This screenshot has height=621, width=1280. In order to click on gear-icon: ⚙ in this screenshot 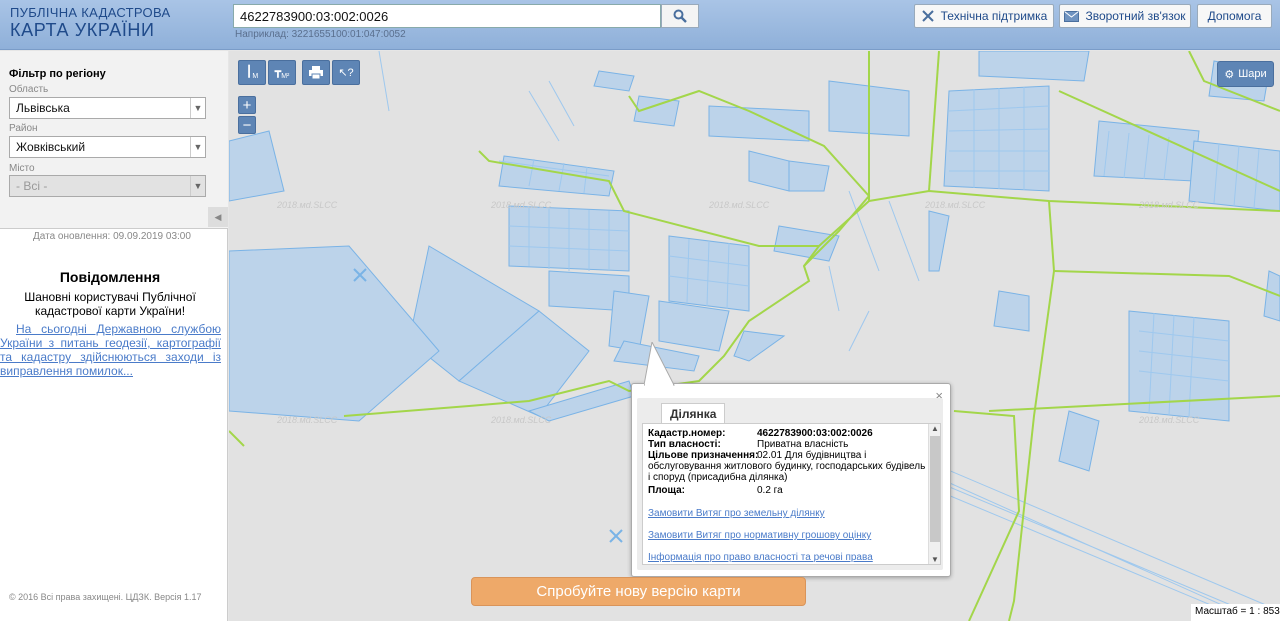, I will do `click(1229, 74)`.